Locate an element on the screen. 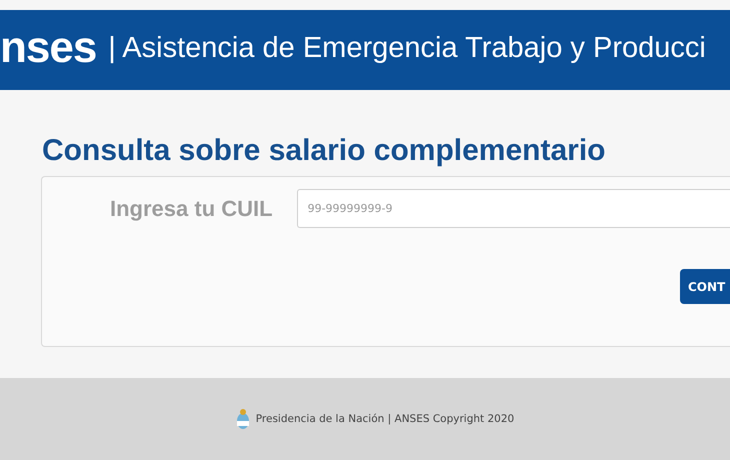 The width and height of the screenshot is (730, 460). footer-text: Presidencia de la Nación | ANSES Copyright 2020 is located at coordinates (385, 419).